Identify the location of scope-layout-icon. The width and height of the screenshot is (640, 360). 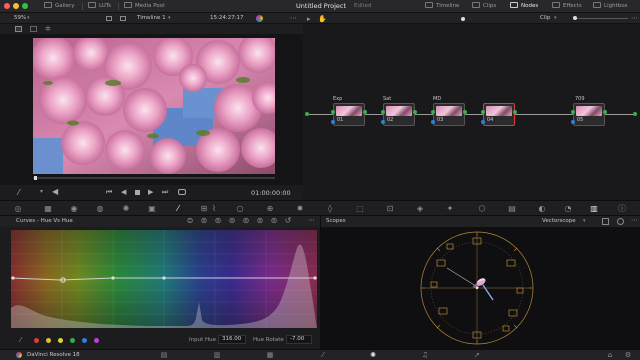
(605, 221).